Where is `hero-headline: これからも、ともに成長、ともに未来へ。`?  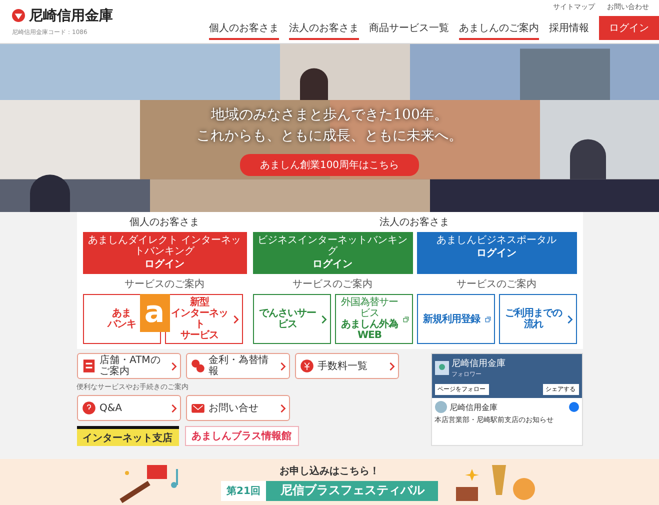
hero-headline: これからも、ともに成長、ともに未来へ。 is located at coordinates (329, 136).